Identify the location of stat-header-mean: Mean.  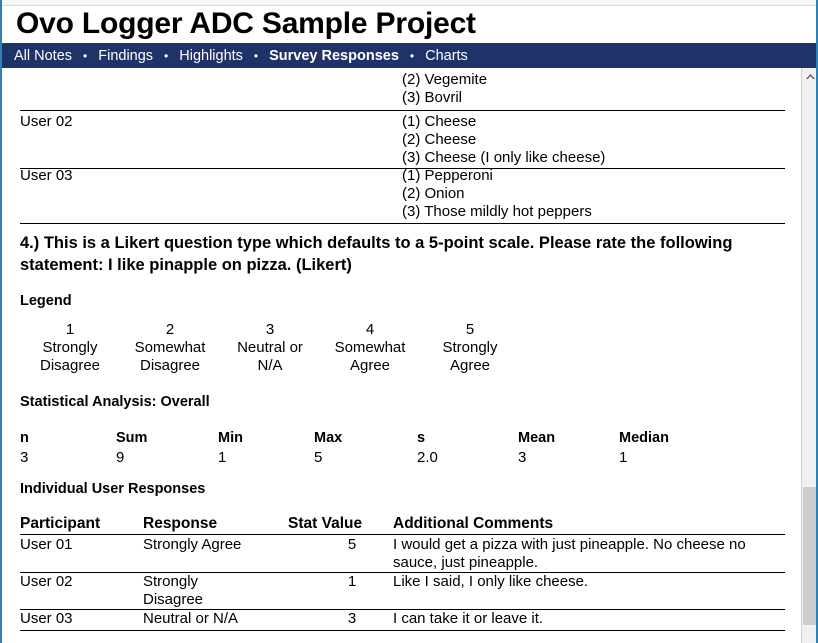
(537, 438).